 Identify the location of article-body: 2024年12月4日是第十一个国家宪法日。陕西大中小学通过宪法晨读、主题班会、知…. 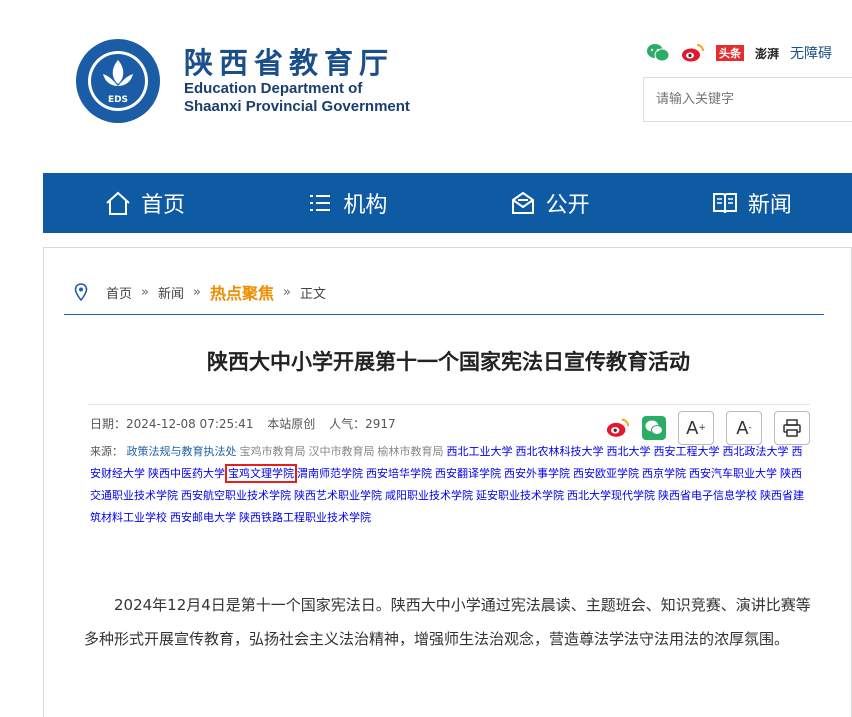
(447, 622).